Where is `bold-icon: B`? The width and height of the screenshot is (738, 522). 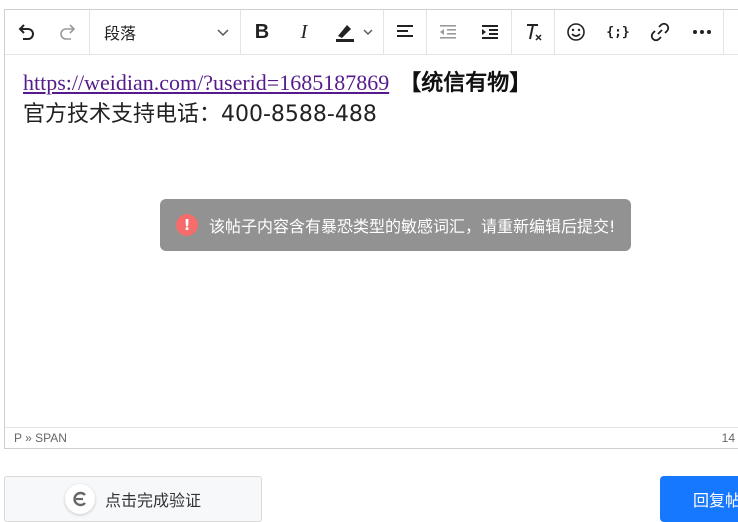 bold-icon: B is located at coordinates (262, 31).